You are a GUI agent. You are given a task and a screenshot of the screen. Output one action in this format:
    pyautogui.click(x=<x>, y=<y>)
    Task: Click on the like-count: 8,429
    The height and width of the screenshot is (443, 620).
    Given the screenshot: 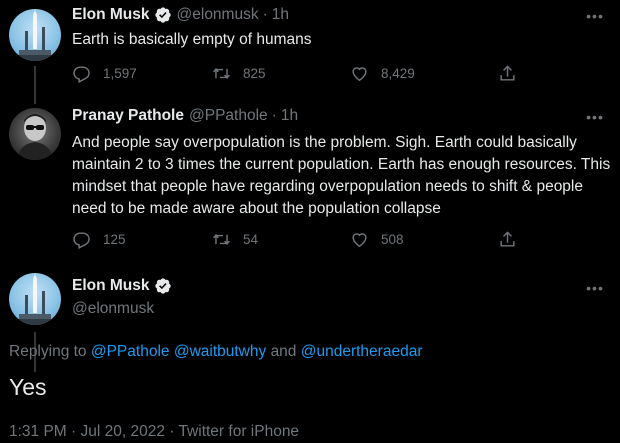 What is the action you would take?
    pyautogui.click(x=398, y=73)
    